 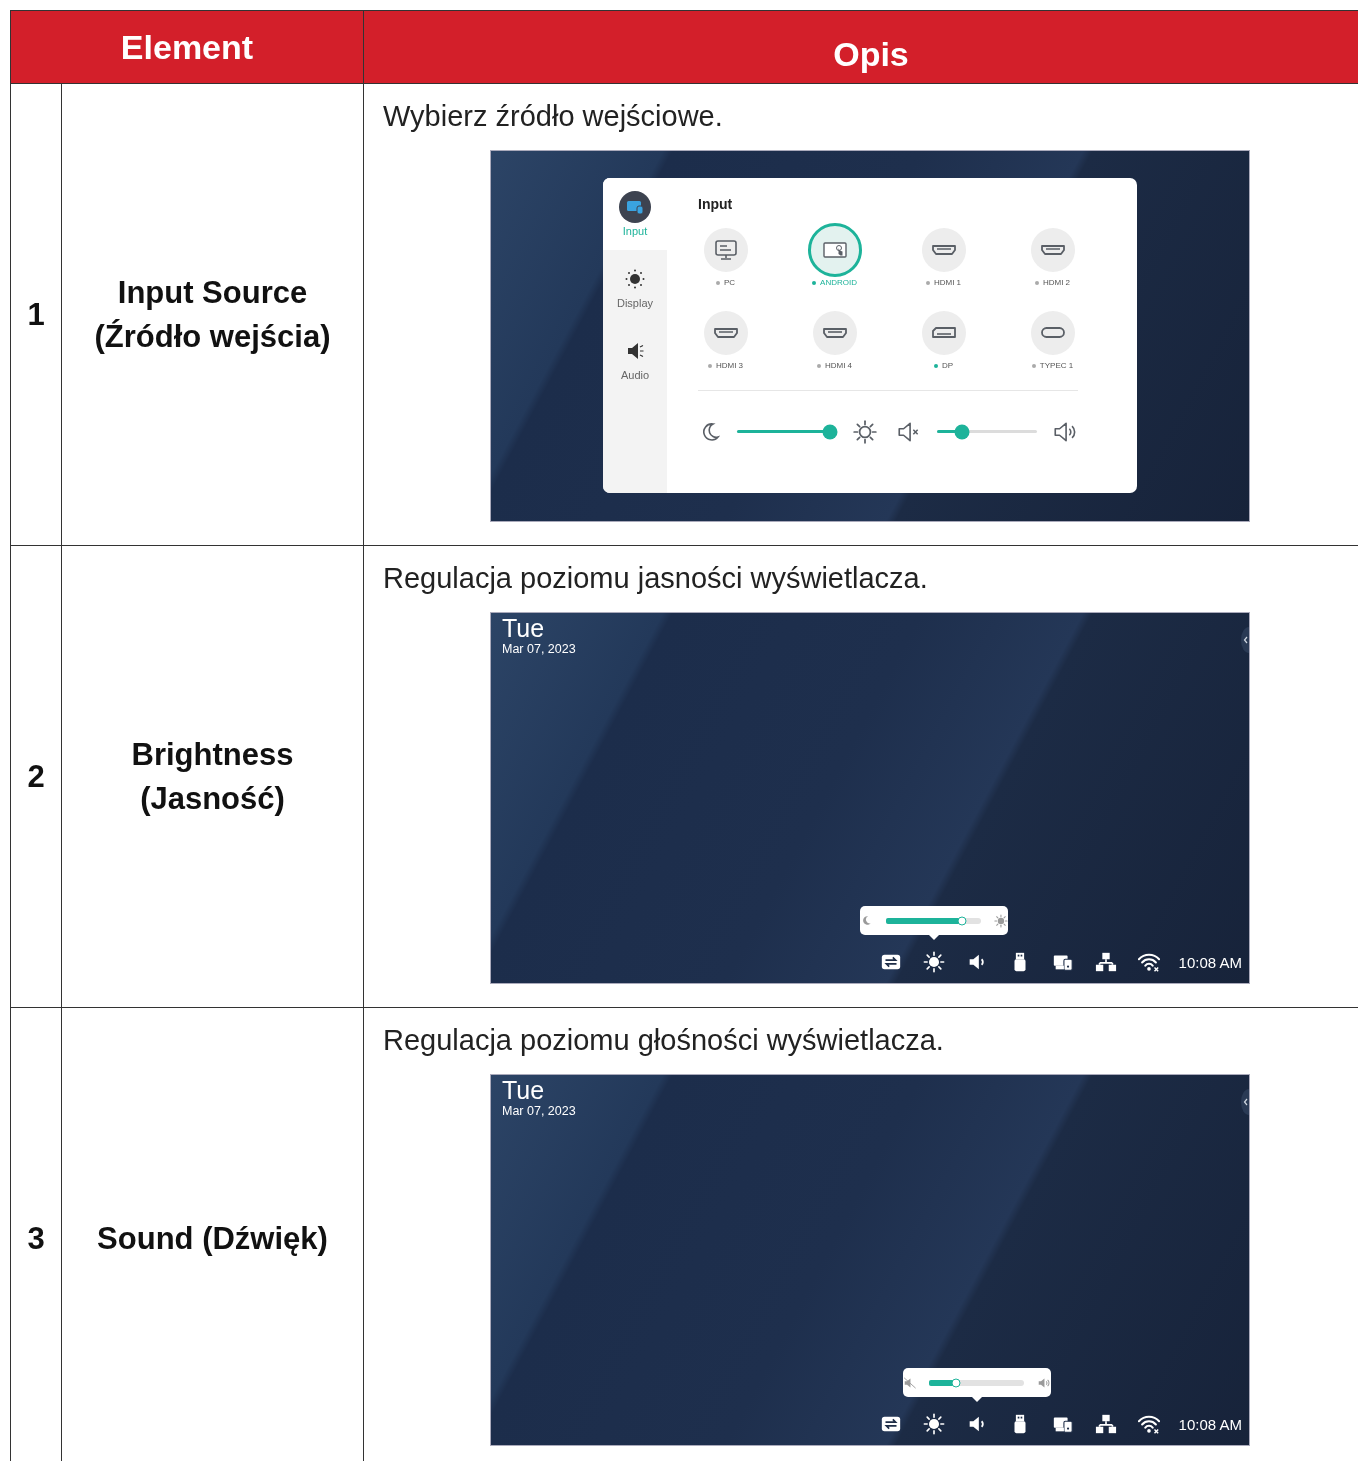 I want to click on input-icon, so click(x=635, y=206).